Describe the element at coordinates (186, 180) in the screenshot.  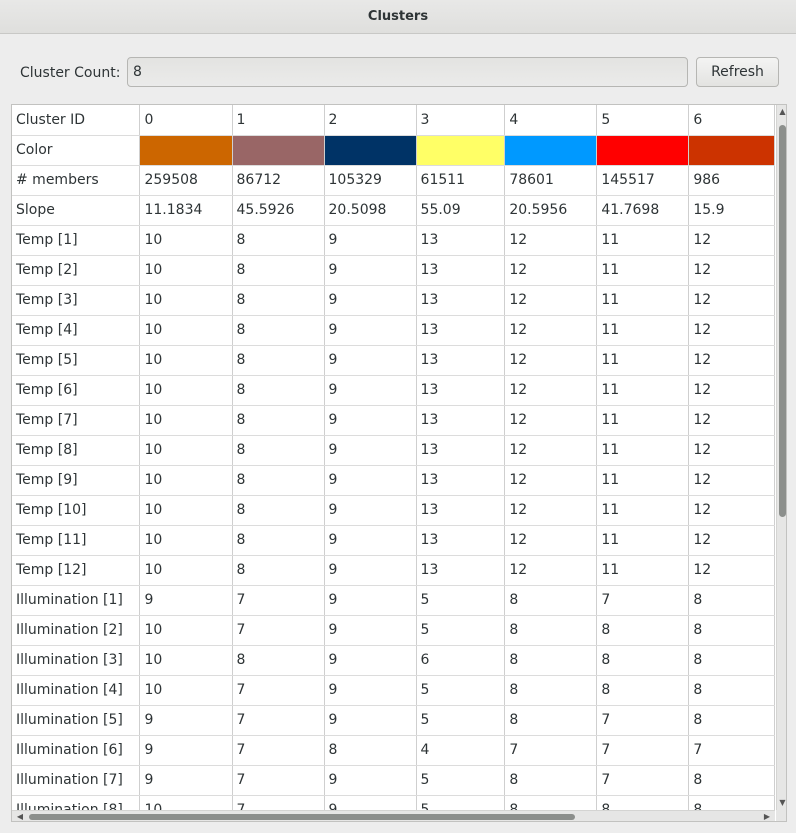
I see `table-cell: 259508` at that location.